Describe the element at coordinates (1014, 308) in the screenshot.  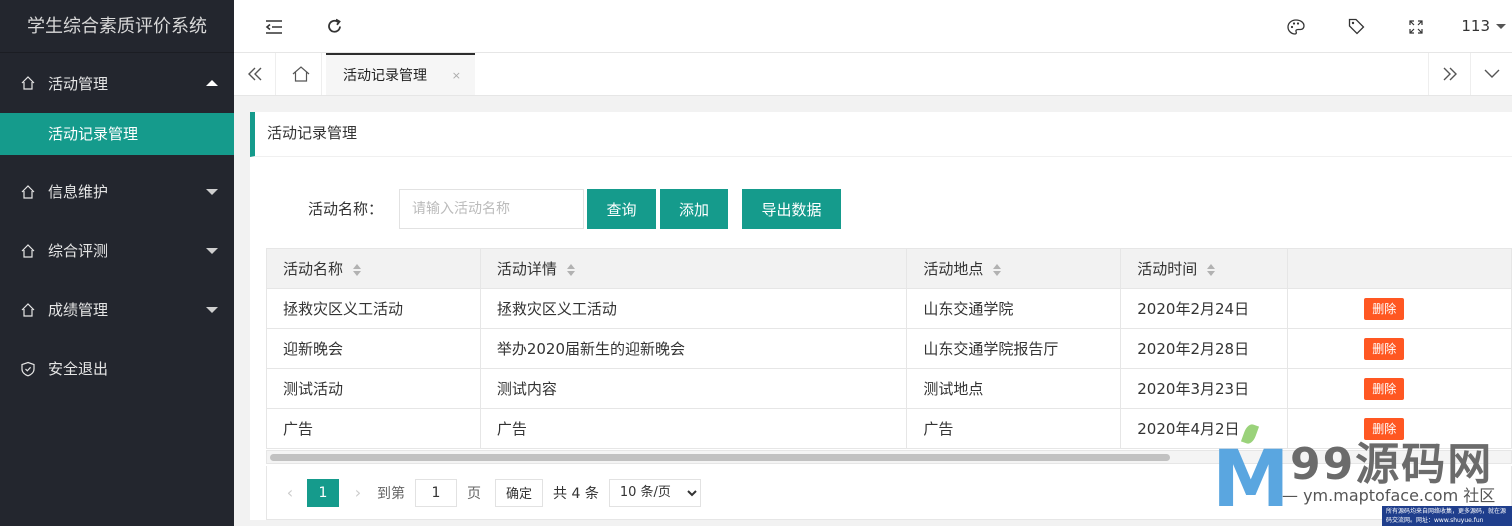
I see `cell-place: 山东交通学院` at that location.